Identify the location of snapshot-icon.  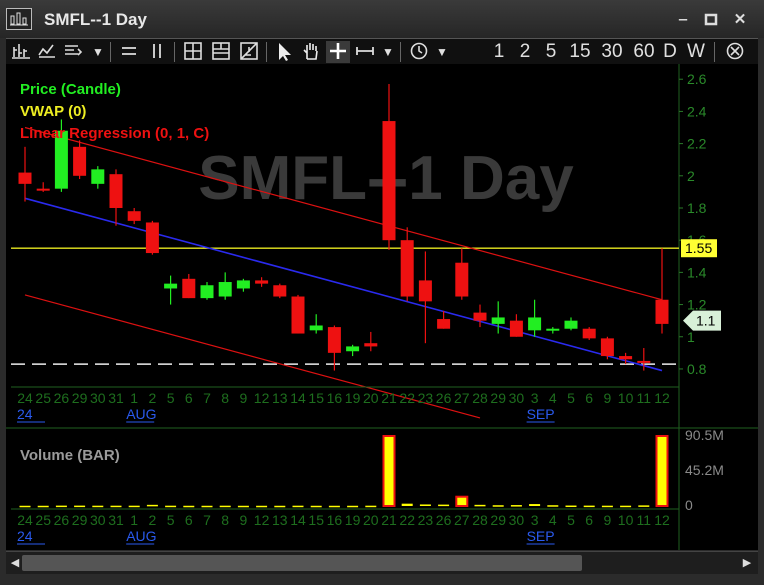
(249, 52).